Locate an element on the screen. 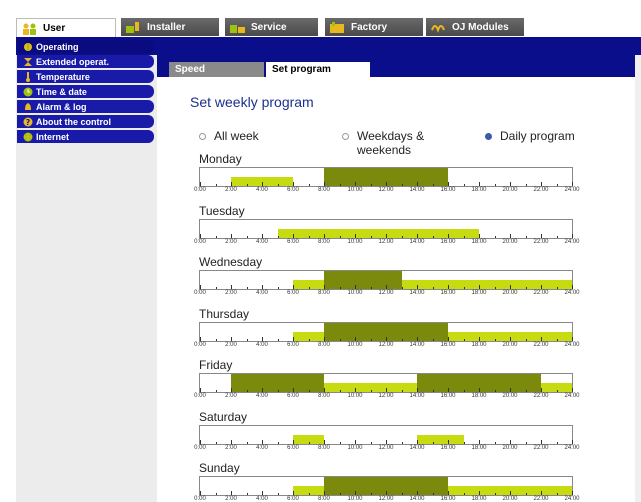  tab-speed: Speed is located at coordinates (216, 69).